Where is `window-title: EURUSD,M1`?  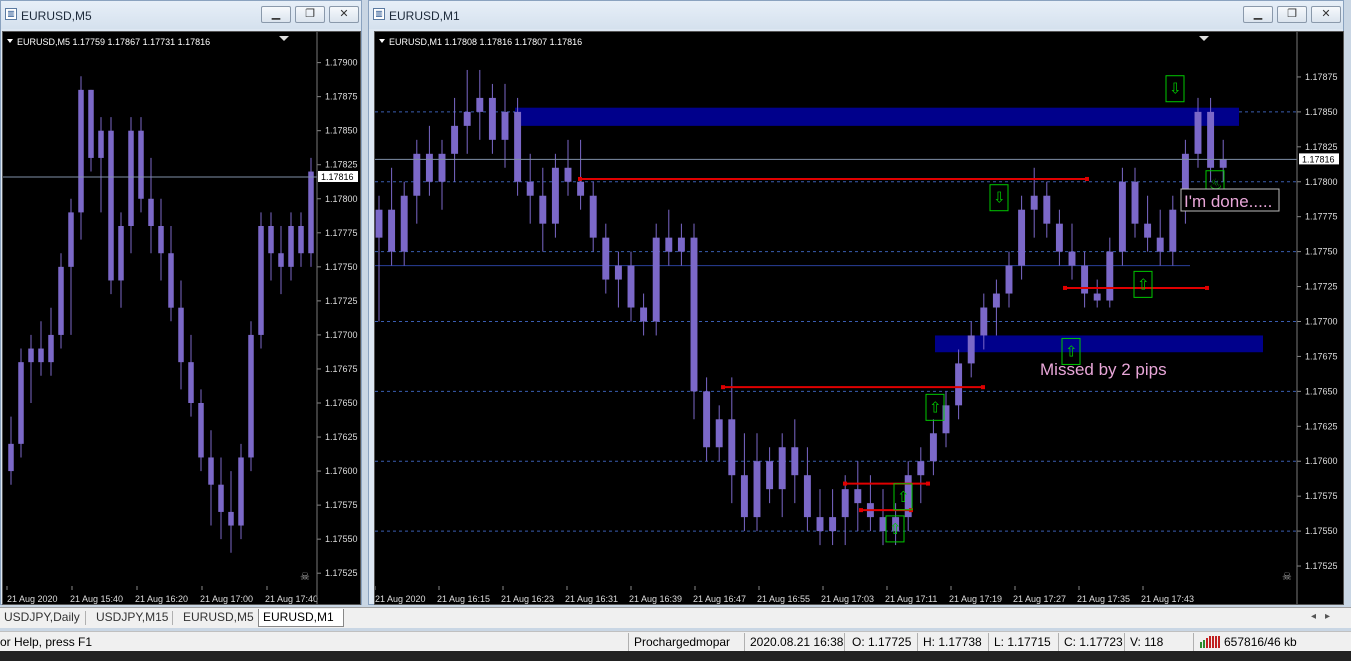 window-title: EURUSD,M1 is located at coordinates (424, 16).